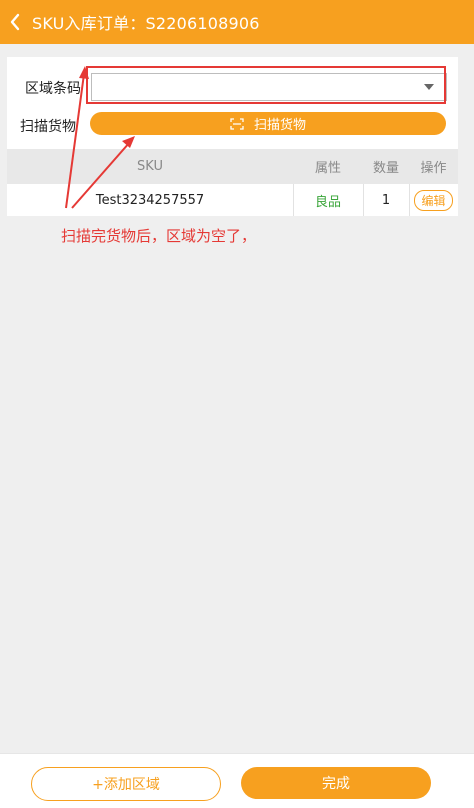 This screenshot has height=808, width=474. Describe the element at coordinates (327, 168) in the screenshot. I see `header-attribute: 属性` at that location.